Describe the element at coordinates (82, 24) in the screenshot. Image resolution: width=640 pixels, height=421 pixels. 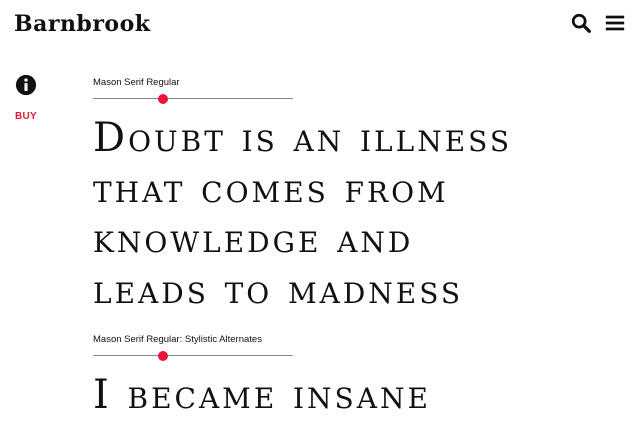
I see `brand-logo: Barnbrook` at that location.